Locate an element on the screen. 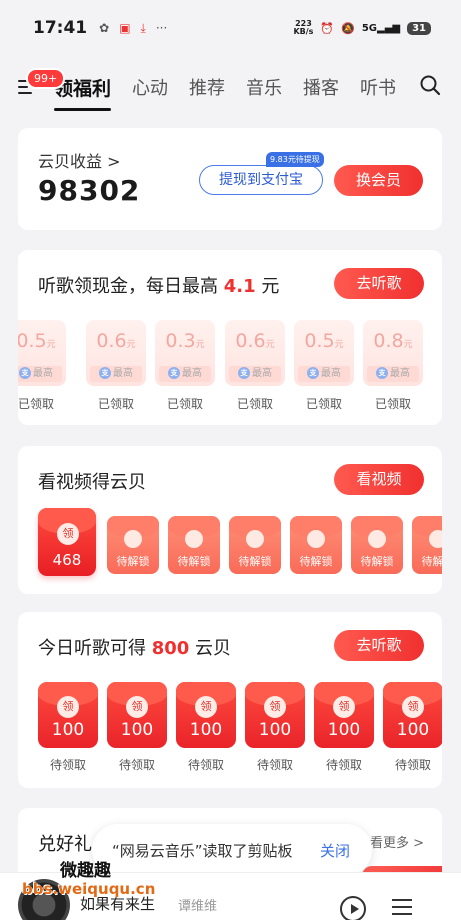  notification-icons: ✿ ▣ ⤓ ··· is located at coordinates (133, 28).